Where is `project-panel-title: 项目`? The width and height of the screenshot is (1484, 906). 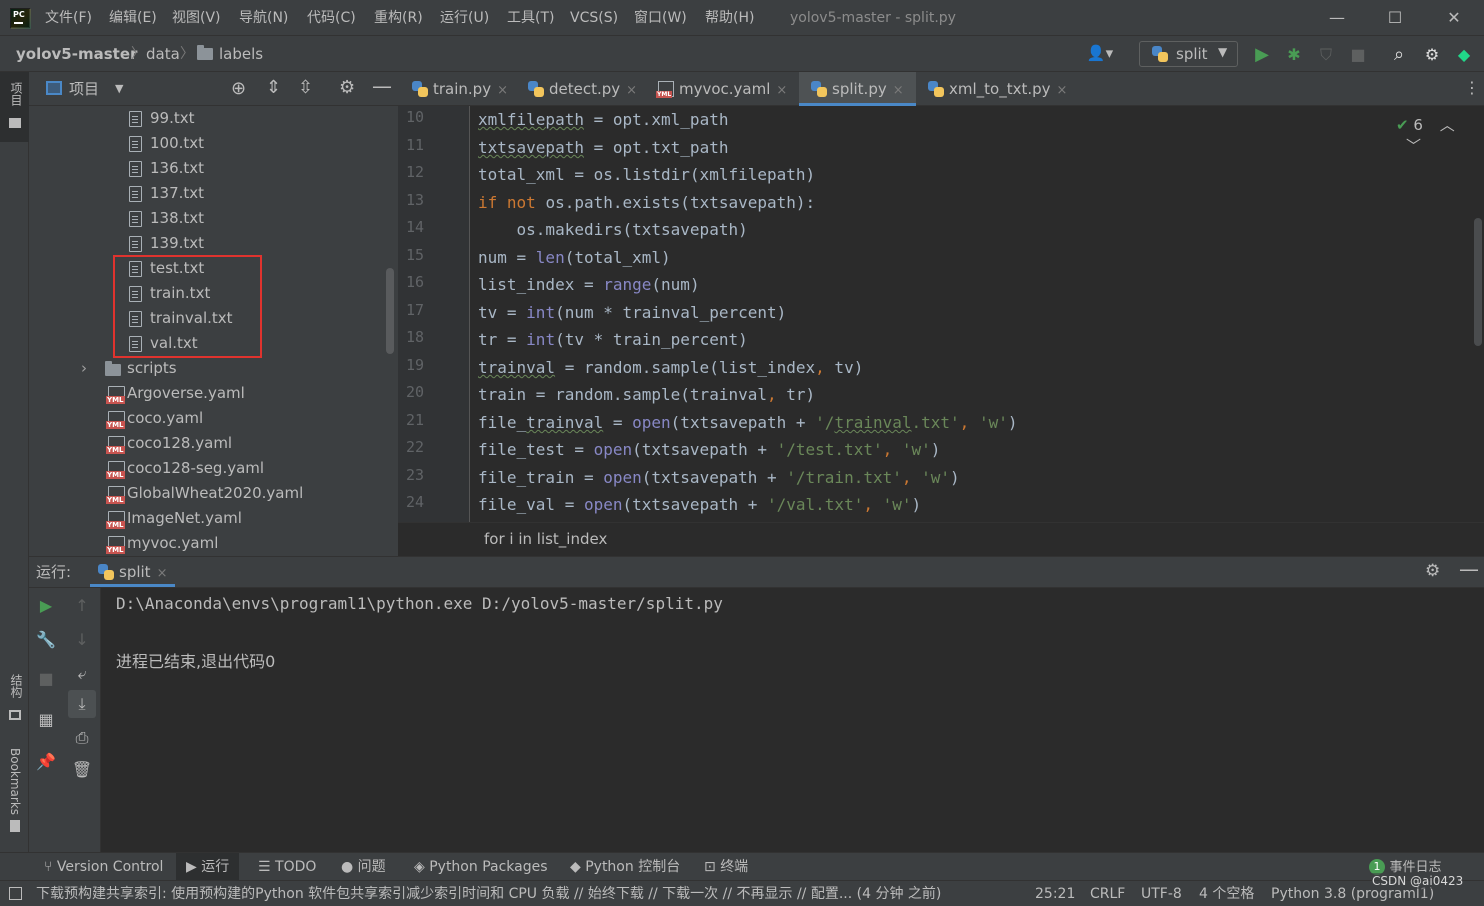 project-panel-title: 项目 is located at coordinates (84, 89).